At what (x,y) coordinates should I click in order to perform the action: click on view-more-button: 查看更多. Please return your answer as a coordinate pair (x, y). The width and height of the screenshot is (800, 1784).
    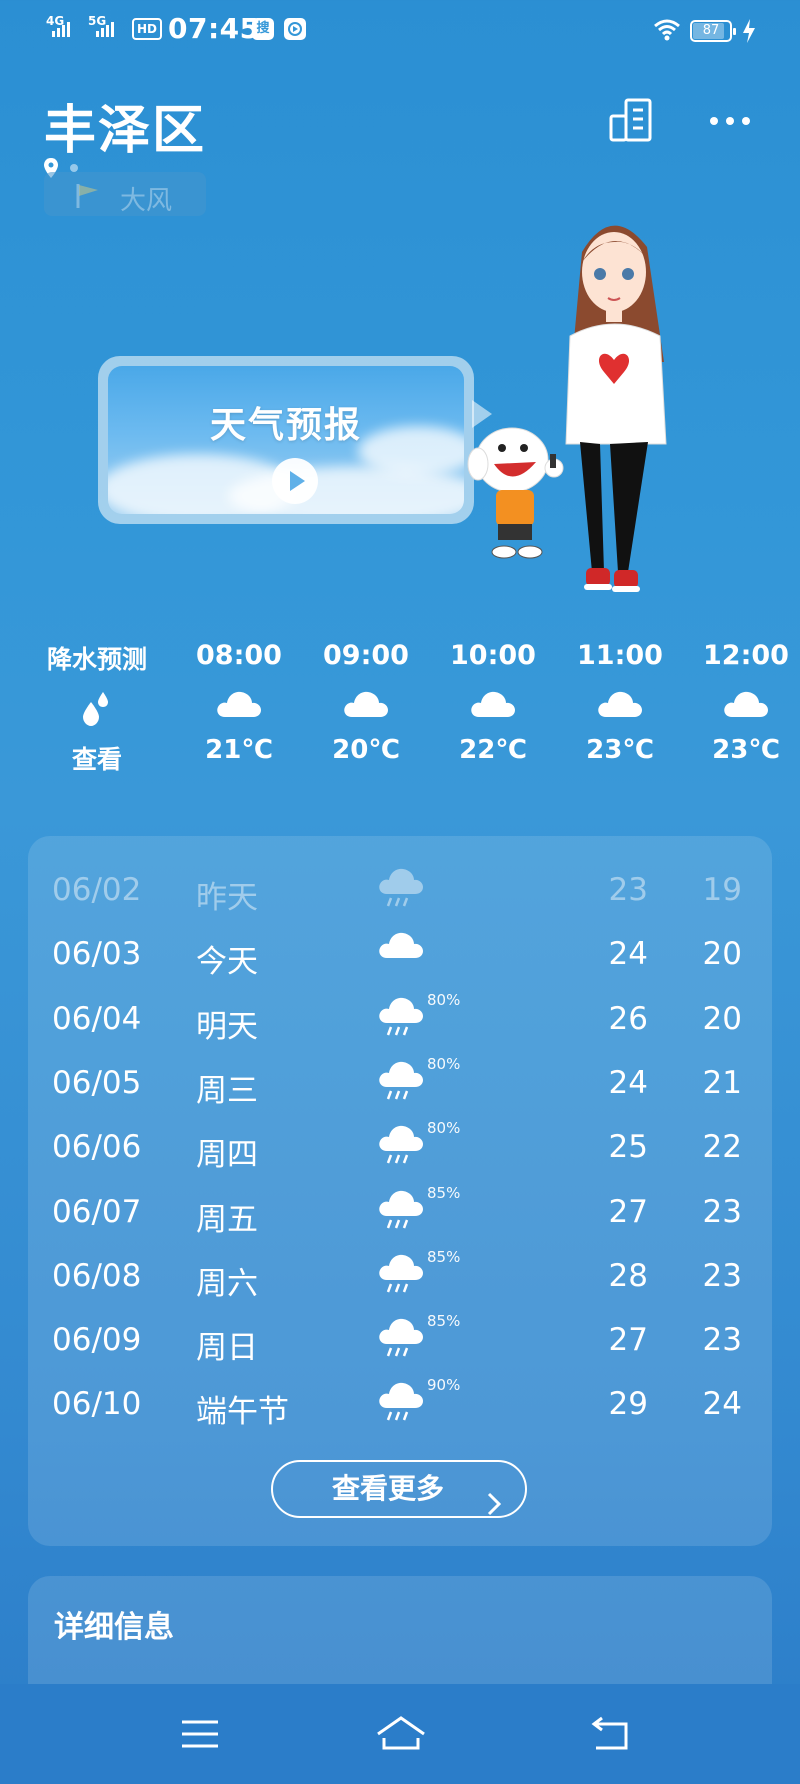
    Looking at the image, I should click on (399, 1489).